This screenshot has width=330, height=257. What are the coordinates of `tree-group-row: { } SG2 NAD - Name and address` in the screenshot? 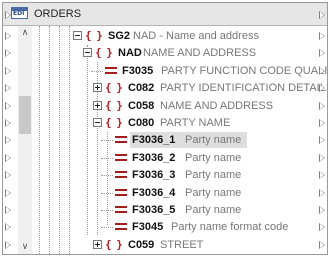 It's located at (165, 36).